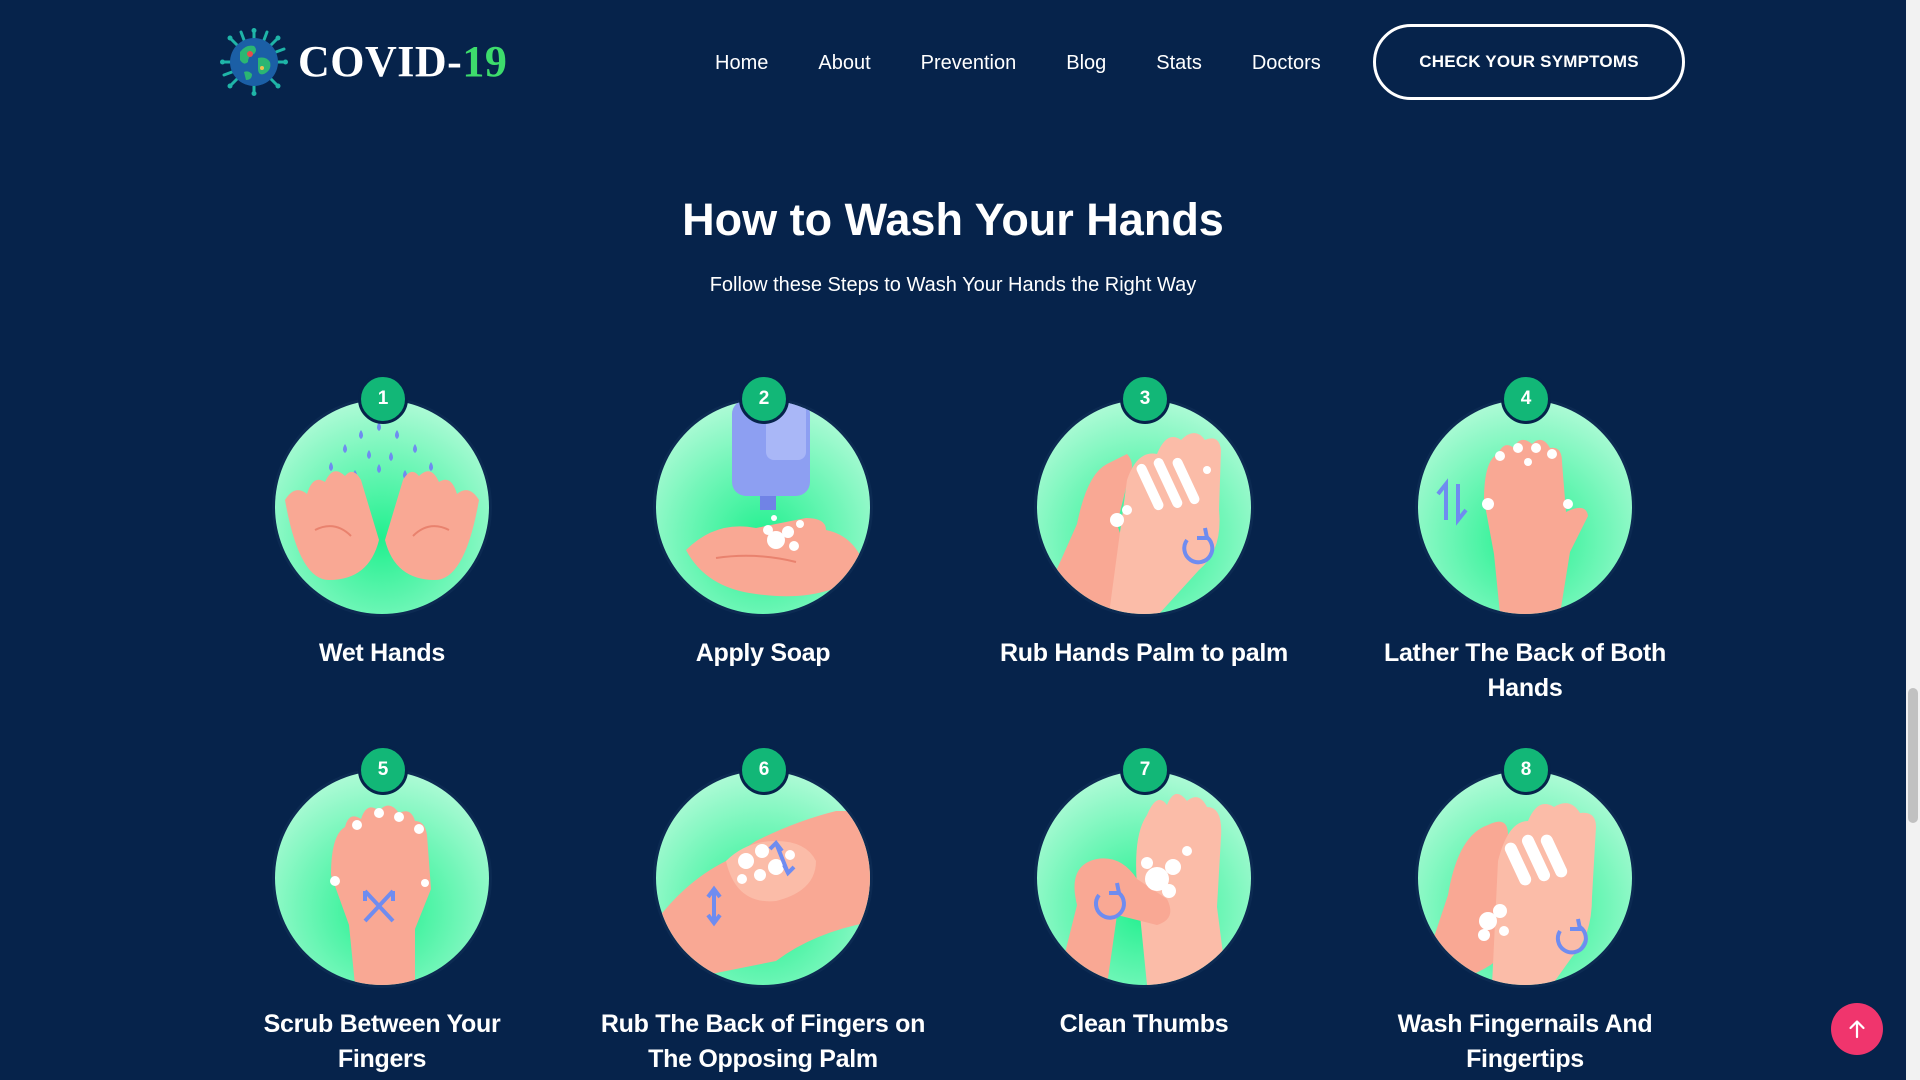 This screenshot has height=1080, width=1920. I want to click on fingertips-icon, so click(1507, 894).